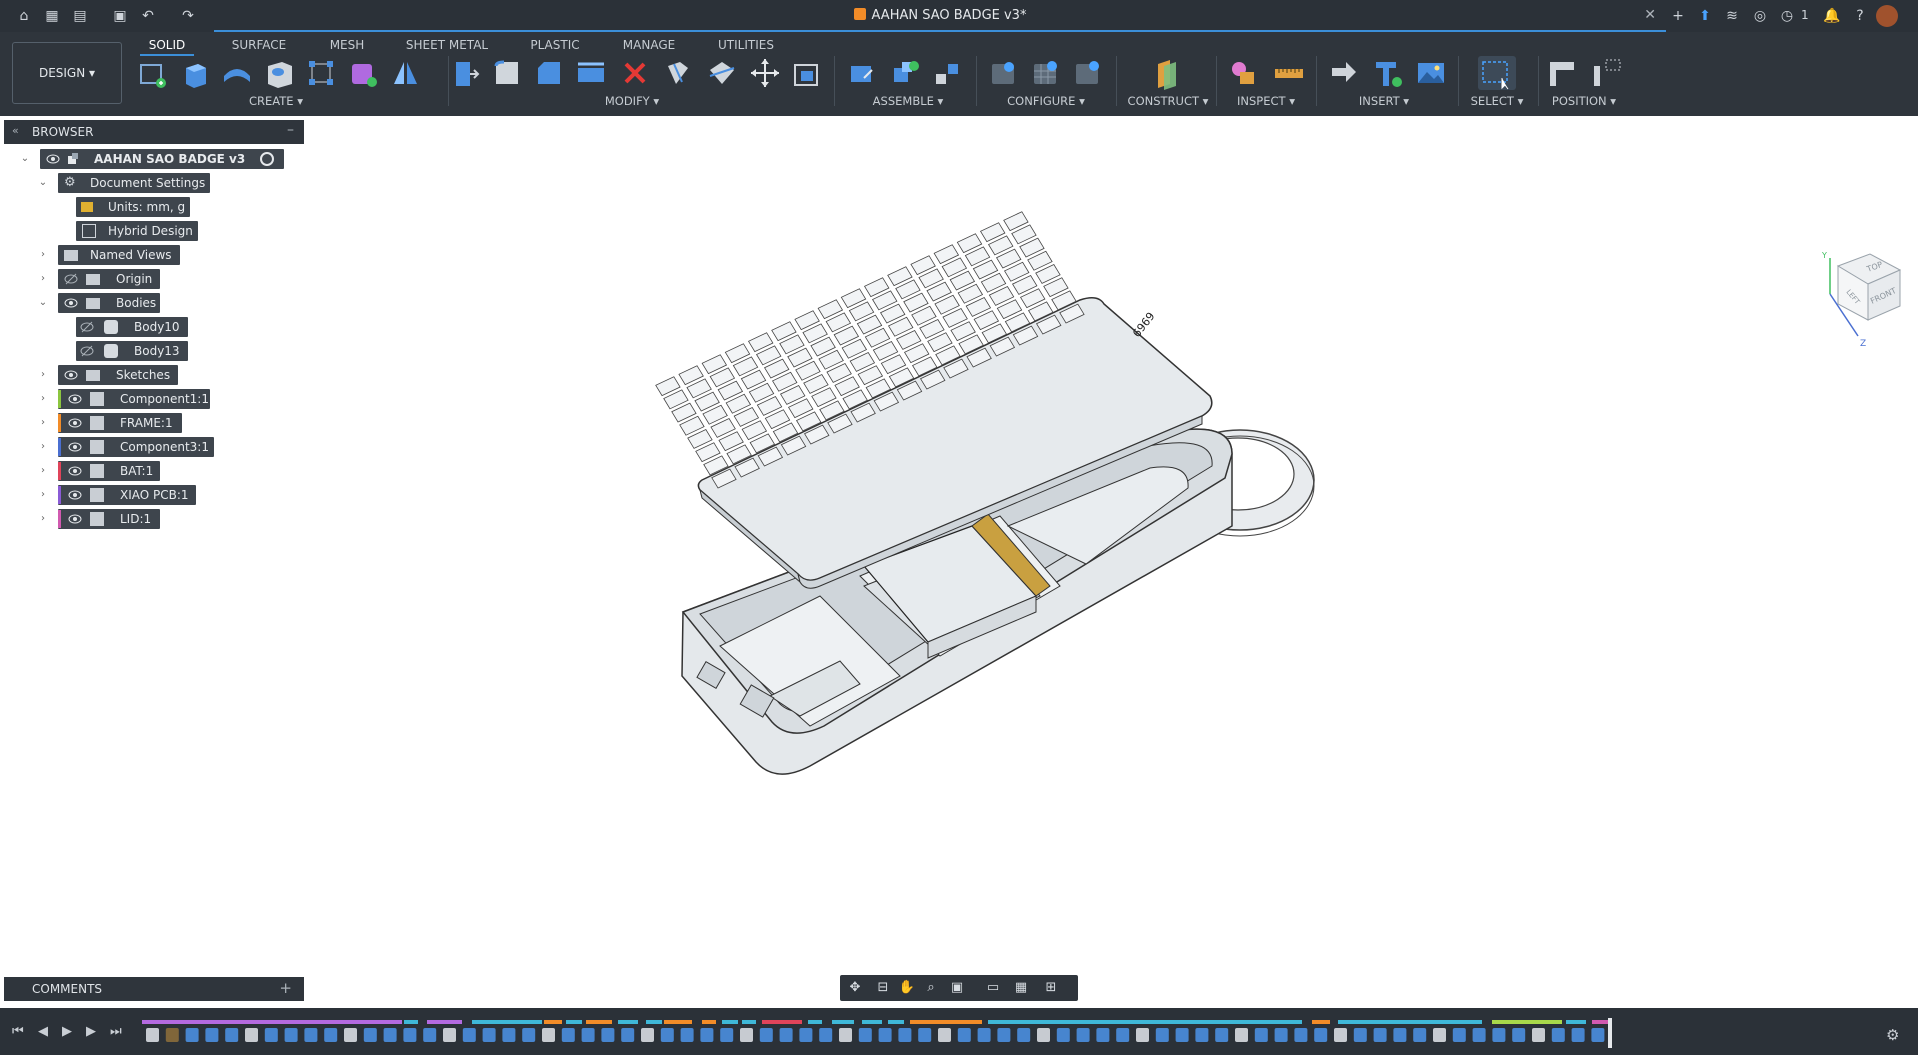  I want to click on bat-pill: BAT:1, so click(109, 471).